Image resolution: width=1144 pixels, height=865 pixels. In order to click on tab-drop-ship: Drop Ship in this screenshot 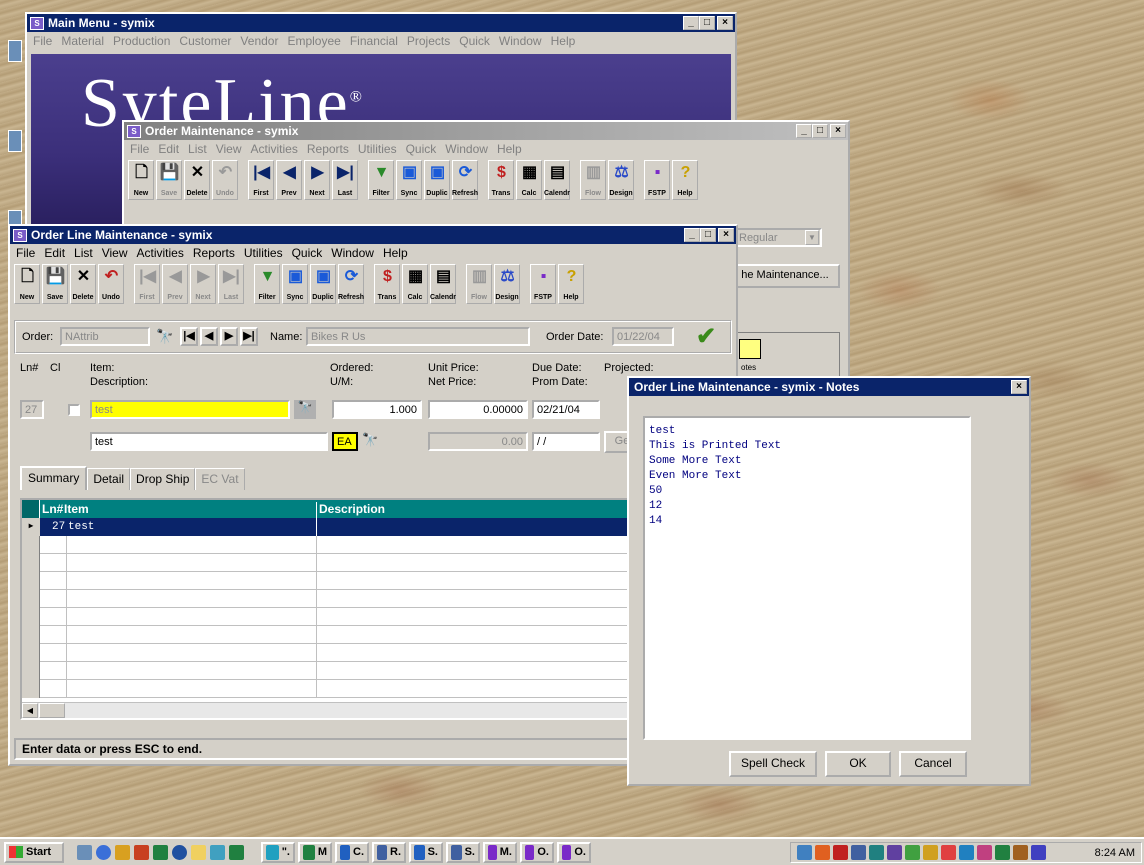, I will do `click(163, 479)`.